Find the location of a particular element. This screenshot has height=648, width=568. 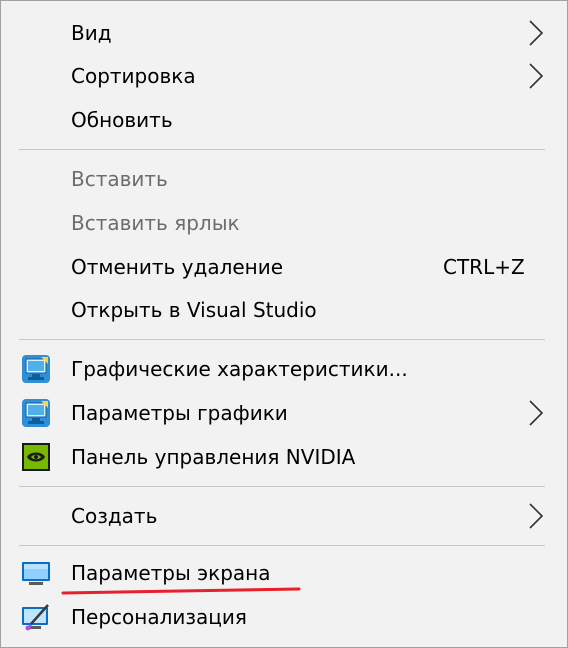

menu-item-label: Параметры экрана is located at coordinates (171, 573).